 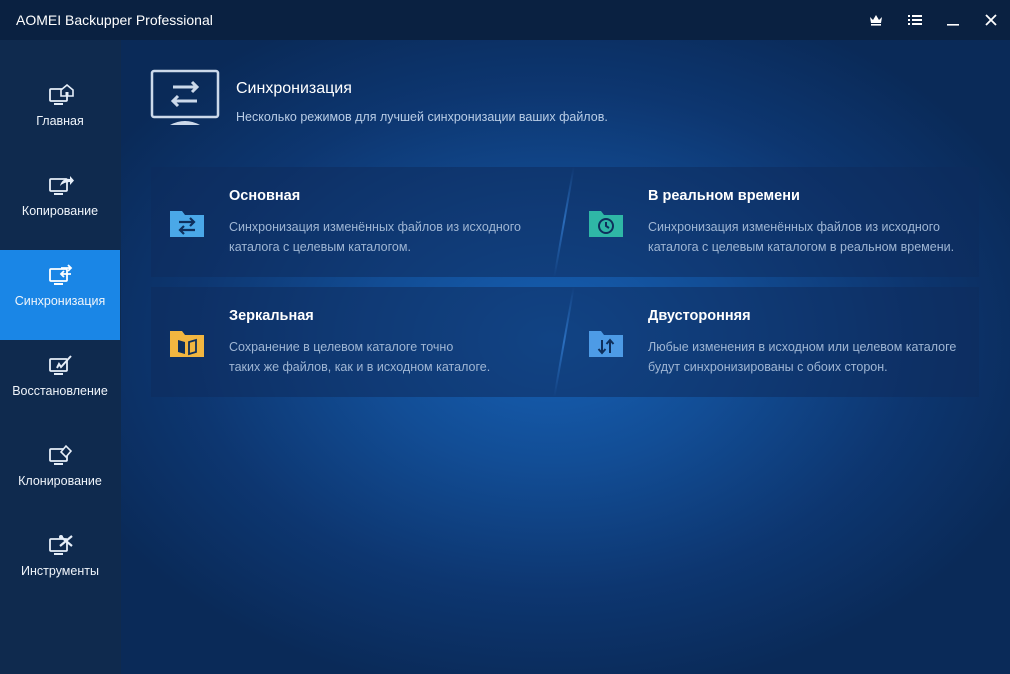 What do you see at coordinates (60, 481) in the screenshot?
I see `sidebar-item-label: Клонирование` at bounding box center [60, 481].